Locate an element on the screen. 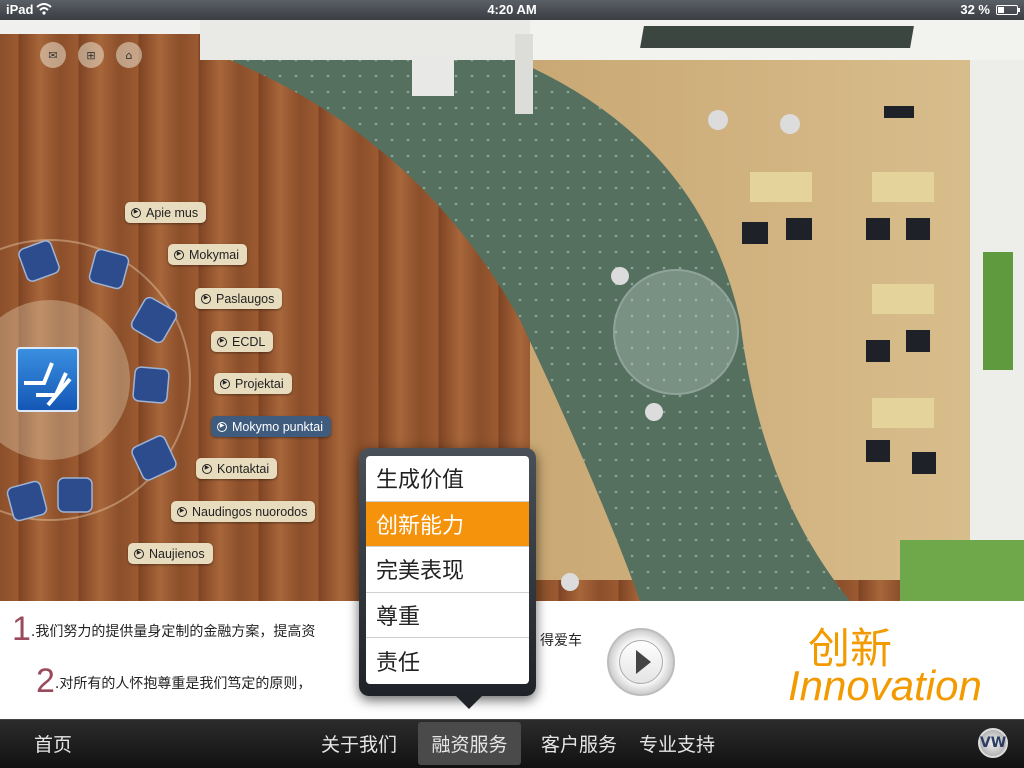 This screenshot has width=1024, height=768. line-text: .对所有的人怀抱尊重是我们笃定的原则， is located at coordinates (183, 684).